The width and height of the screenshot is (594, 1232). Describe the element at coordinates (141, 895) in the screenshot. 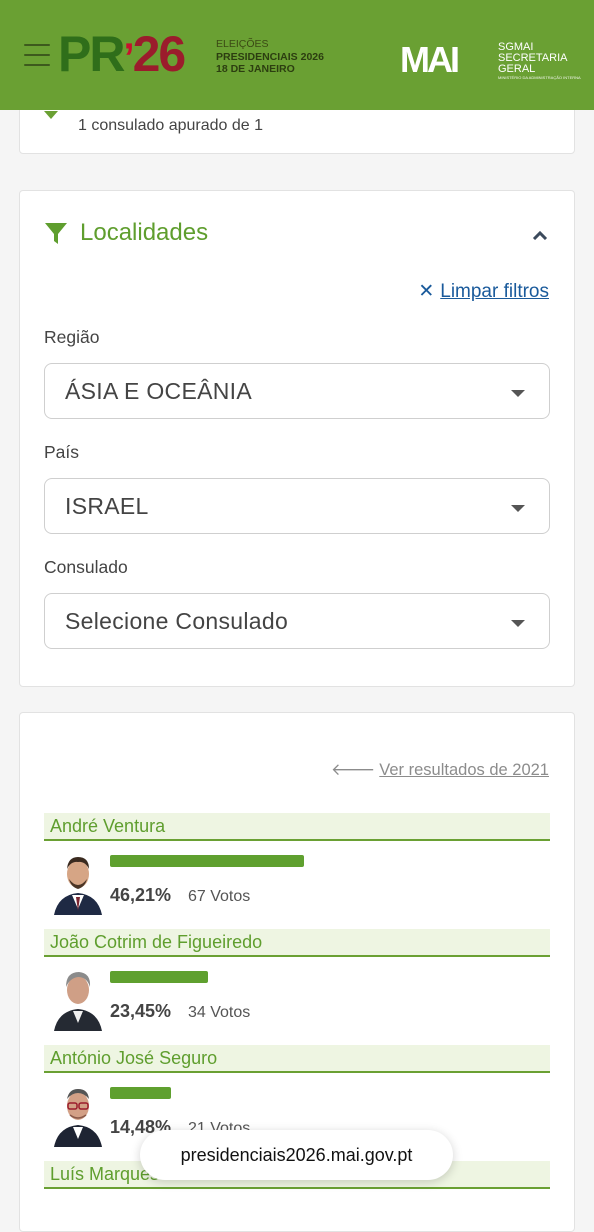

I see `vote-percentage: 46,21%` at that location.